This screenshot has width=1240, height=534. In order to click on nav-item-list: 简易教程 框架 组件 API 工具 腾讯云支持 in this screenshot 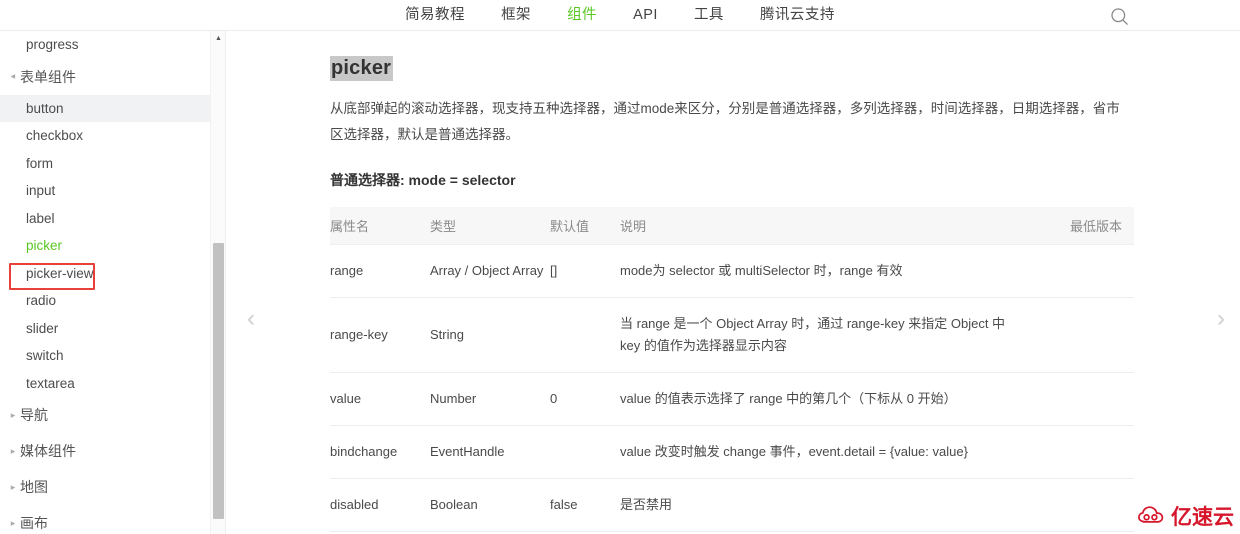, I will do `click(620, 15)`.